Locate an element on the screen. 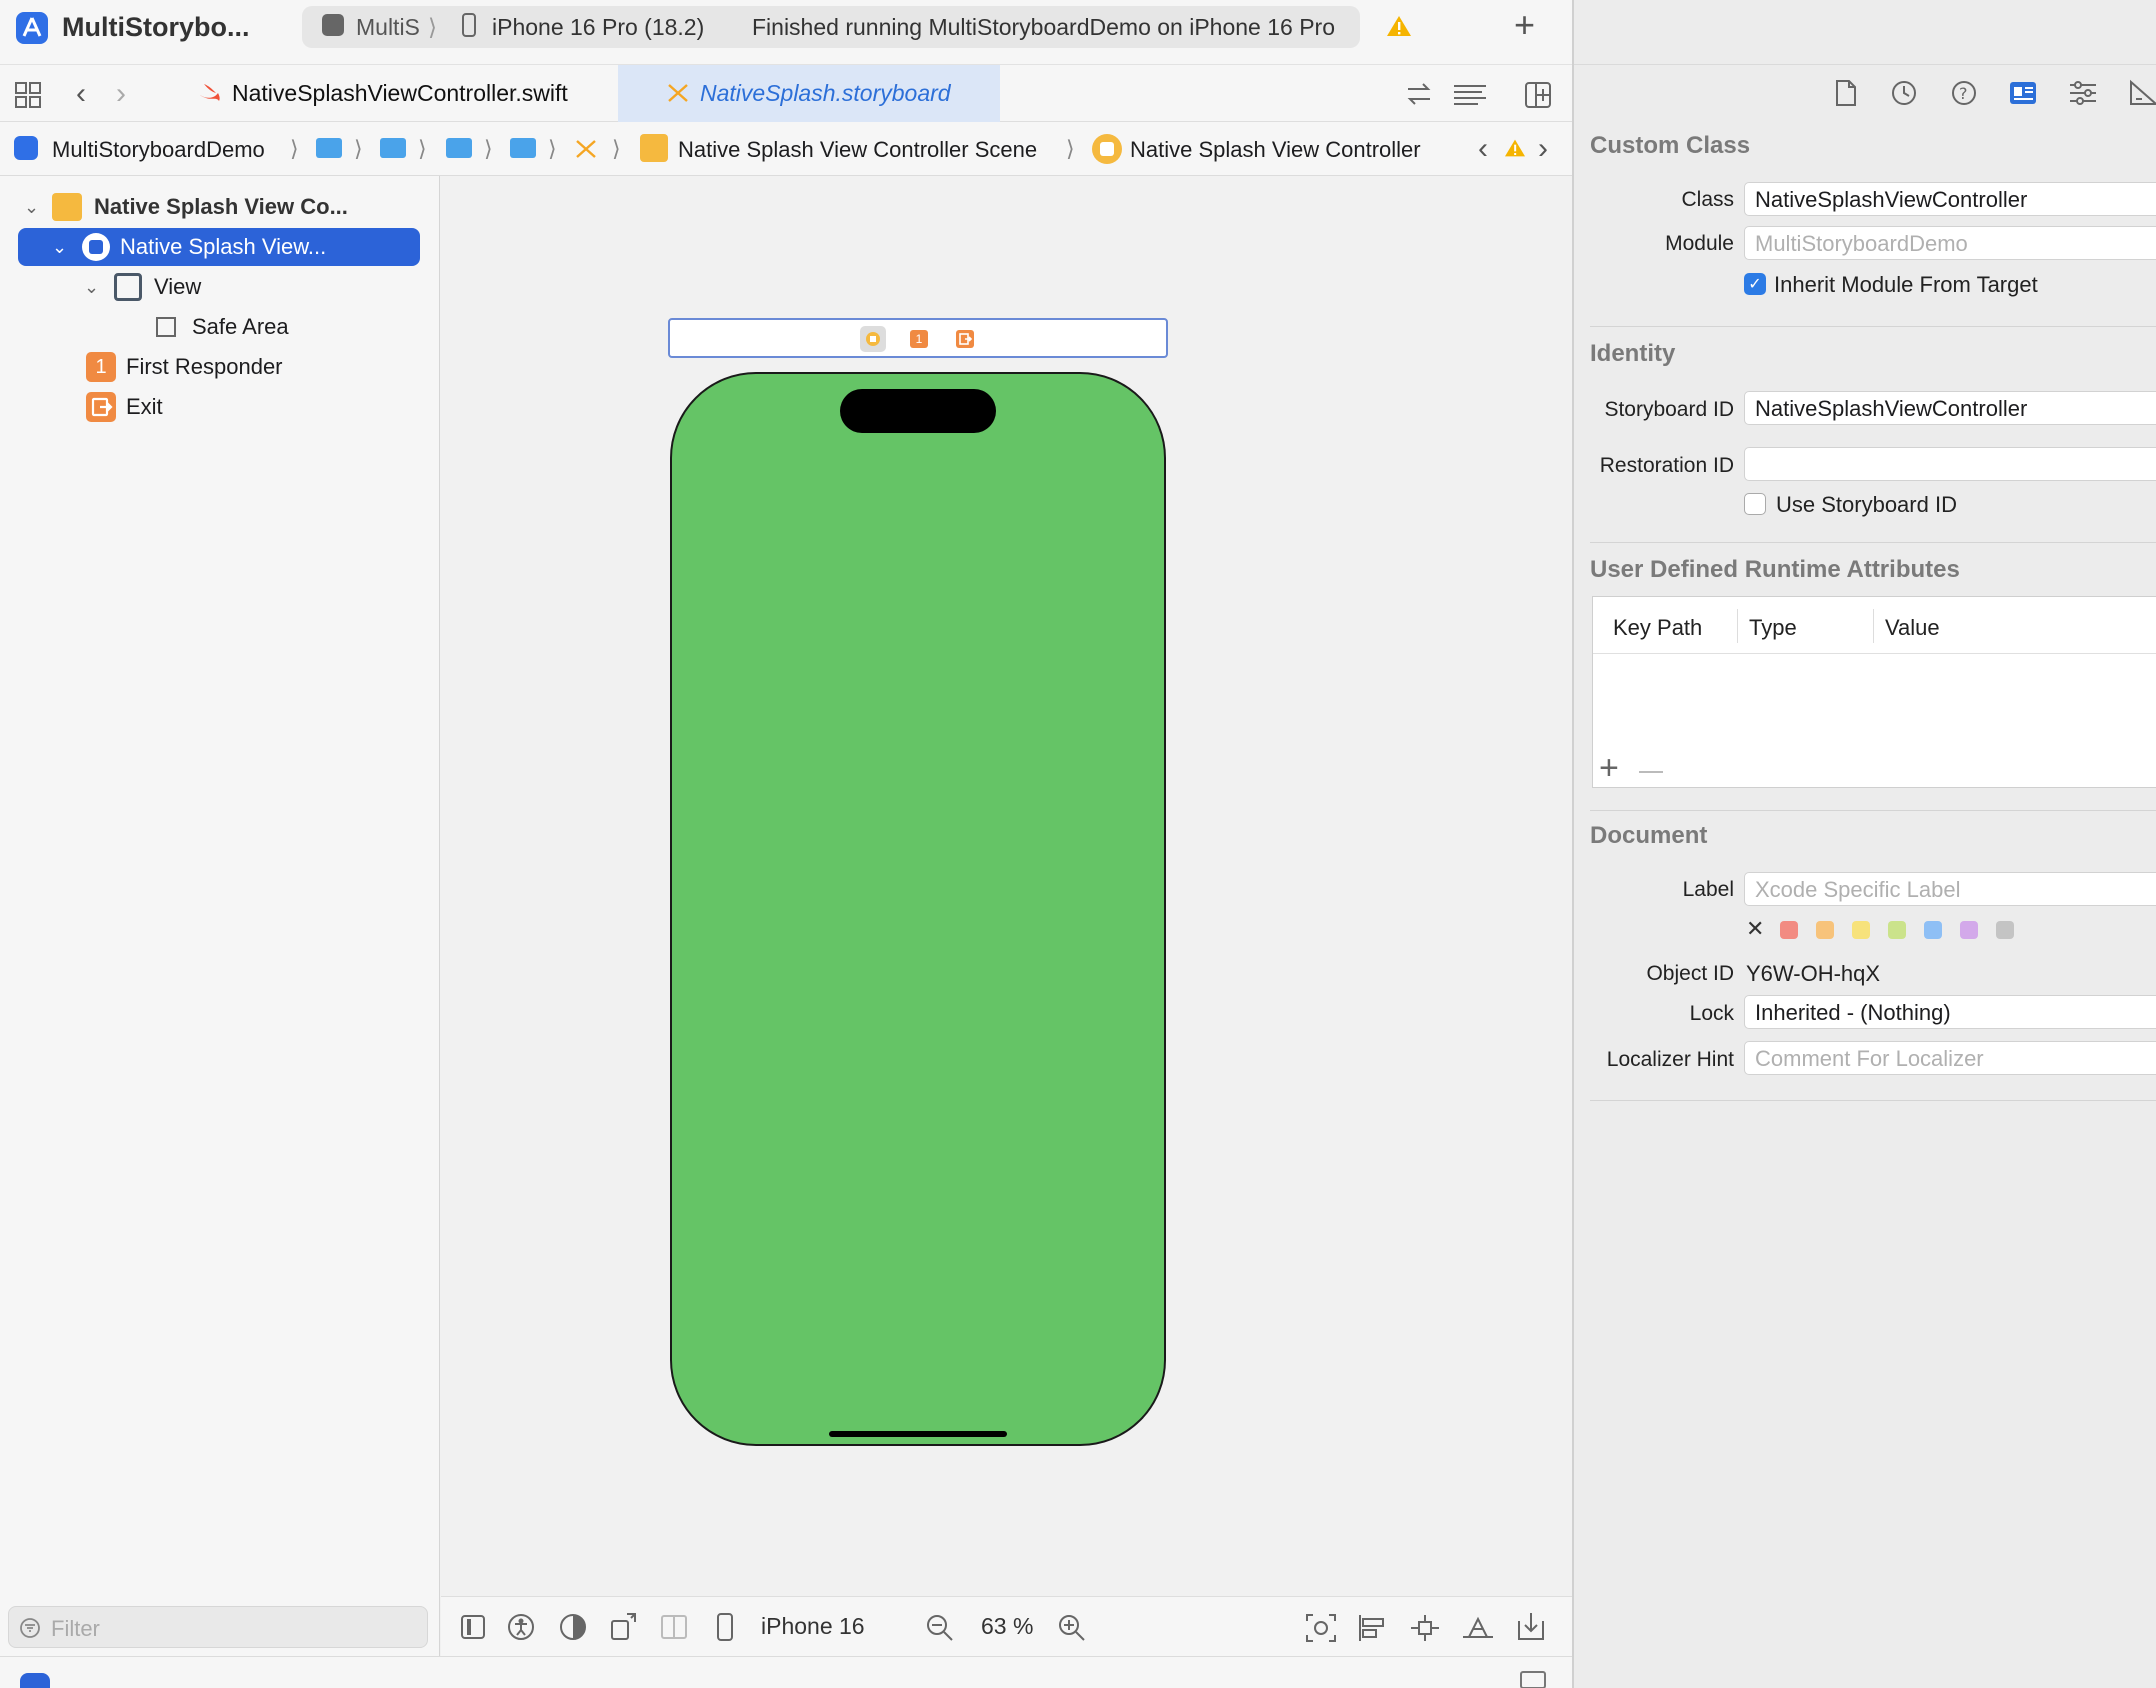  run-destination: iPhone 16 Pro (18.2) is located at coordinates (598, 27).